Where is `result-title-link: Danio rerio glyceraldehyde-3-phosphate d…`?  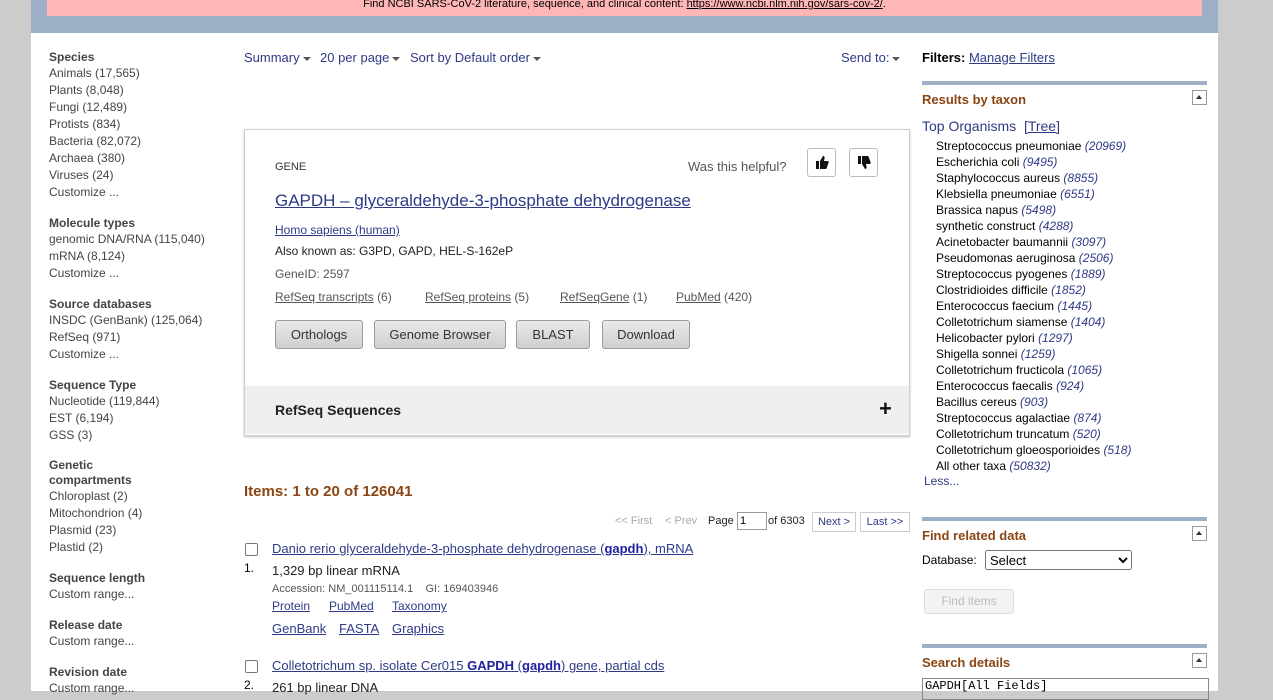 result-title-link: Danio rerio glyceraldehyde-3-phosphate d… is located at coordinates (482, 548).